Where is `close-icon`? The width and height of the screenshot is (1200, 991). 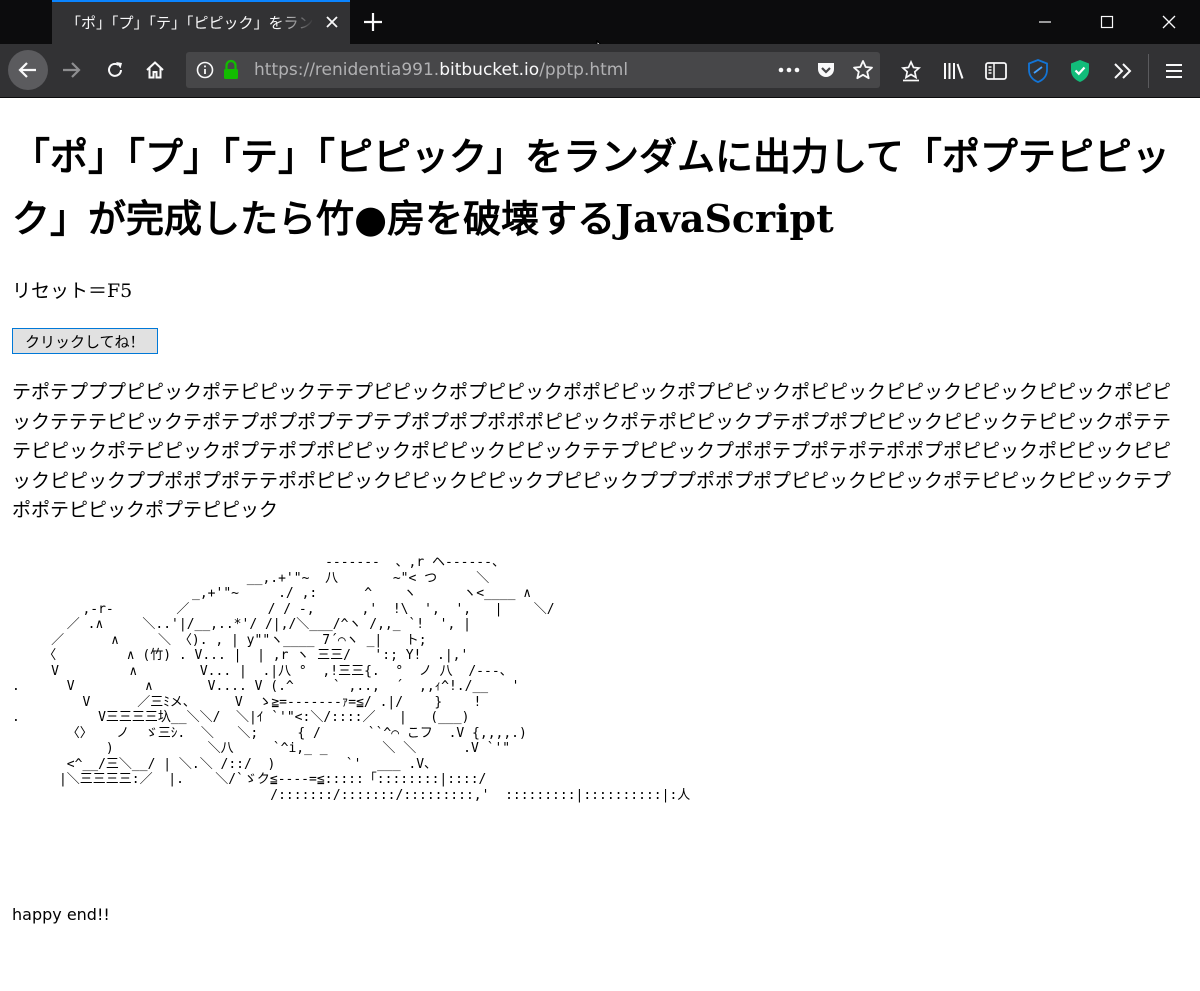 close-icon is located at coordinates (1169, 22).